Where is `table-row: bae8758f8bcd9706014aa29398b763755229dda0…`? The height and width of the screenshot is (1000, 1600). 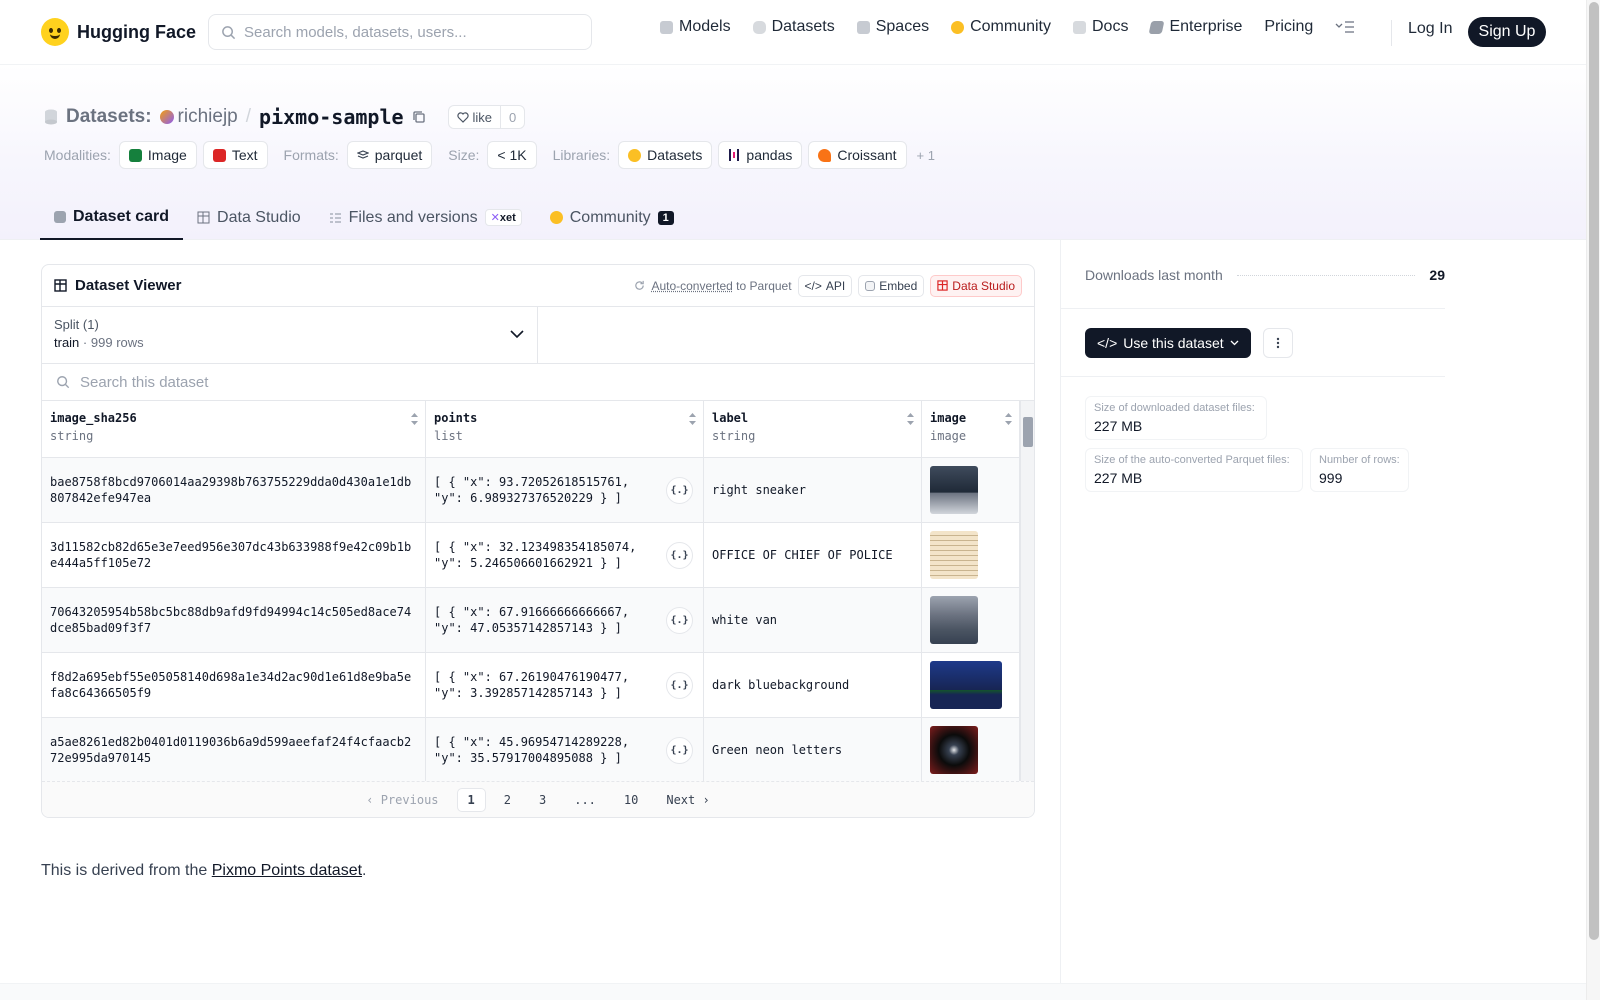
table-row: bae8758f8bcd9706014aa29398b763755229dda0… is located at coordinates (538, 490).